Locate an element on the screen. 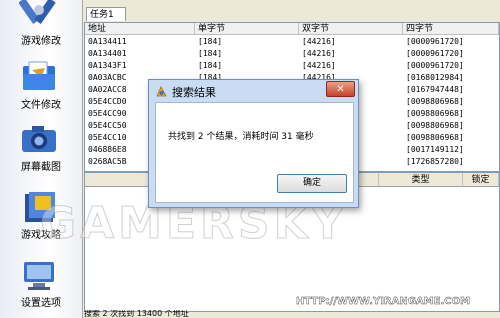 Image resolution: width=500 pixels, height=318 pixels. camera-icon is located at coordinates (39, 139).